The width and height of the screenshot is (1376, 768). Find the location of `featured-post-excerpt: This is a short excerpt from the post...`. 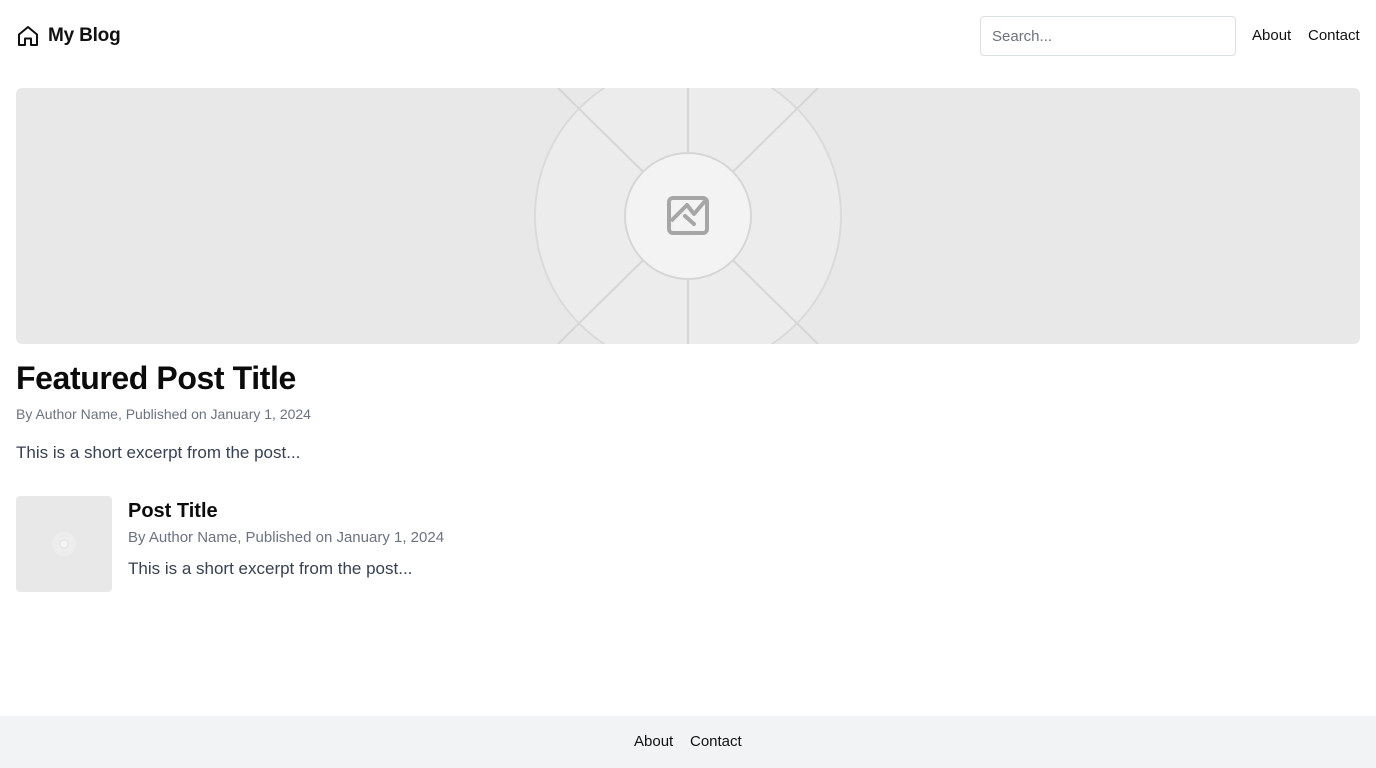

featured-post-excerpt: This is a short excerpt from the post... is located at coordinates (158, 452).